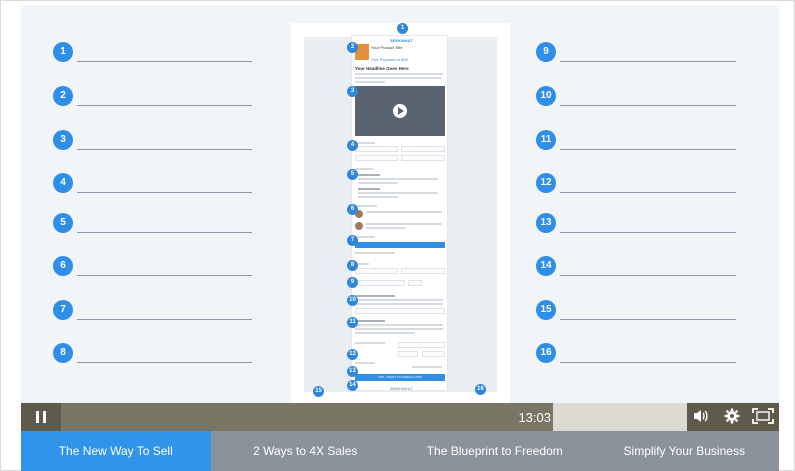 Image resolution: width=795 pixels, height=471 pixels. What do you see at coordinates (352, 322) in the screenshot?
I see `callout-badge: 11` at bounding box center [352, 322].